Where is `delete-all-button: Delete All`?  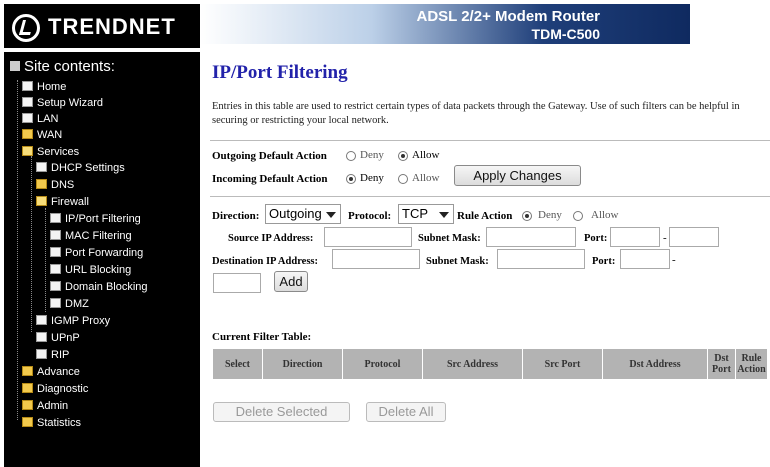 delete-all-button: Delete All is located at coordinates (406, 412).